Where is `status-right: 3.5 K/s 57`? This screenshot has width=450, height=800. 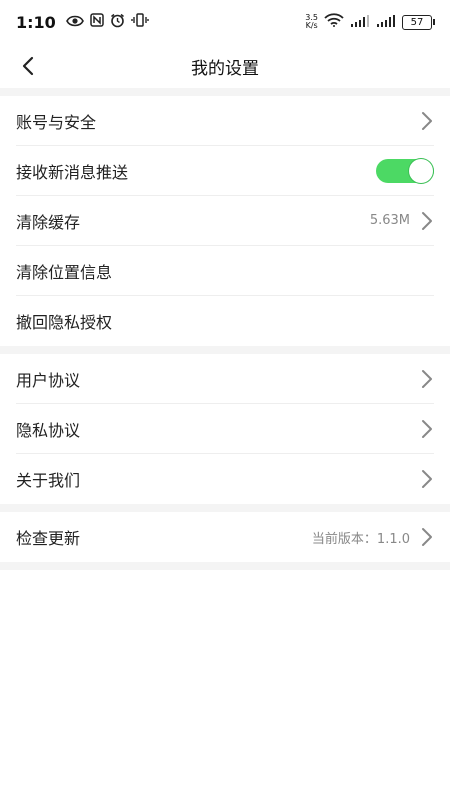 status-right: 3.5 K/s 57 is located at coordinates (370, 22).